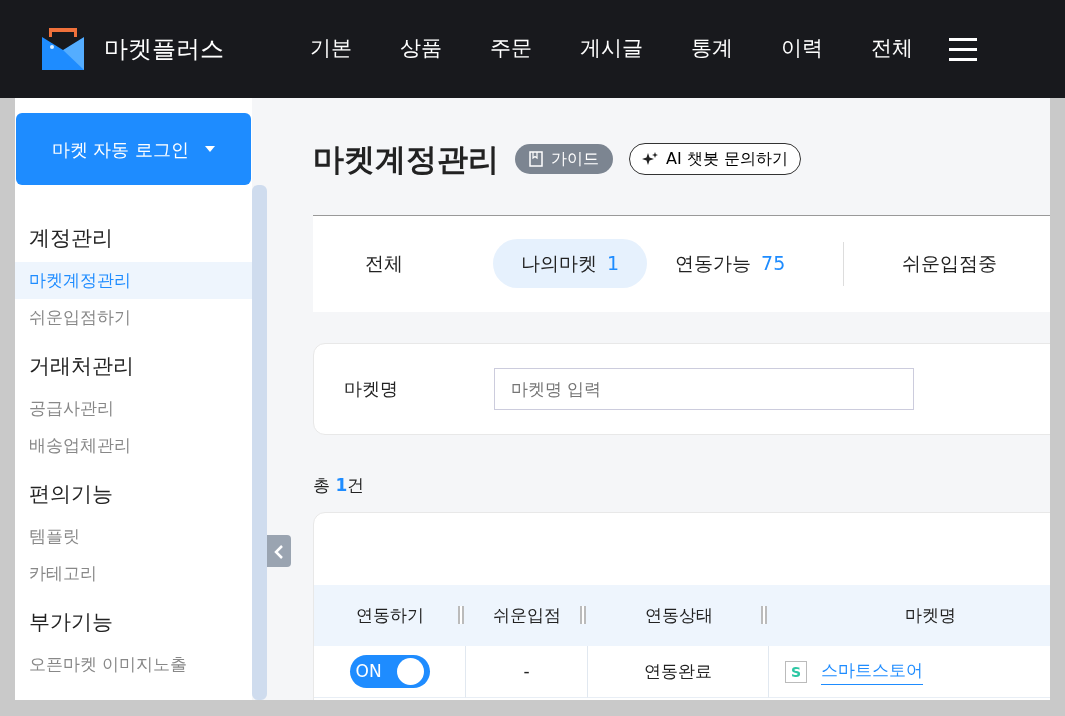  What do you see at coordinates (164, 49) in the screenshot?
I see `brand-name: 마켓플러스` at bounding box center [164, 49].